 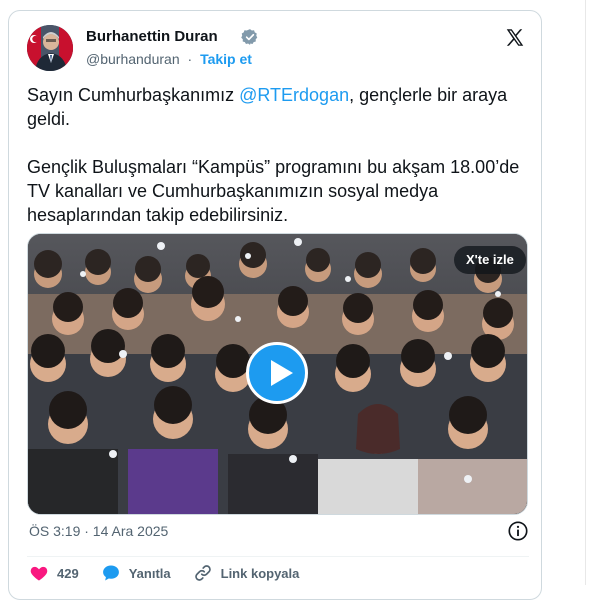 I want to click on like-count: 429, so click(x=68, y=573).